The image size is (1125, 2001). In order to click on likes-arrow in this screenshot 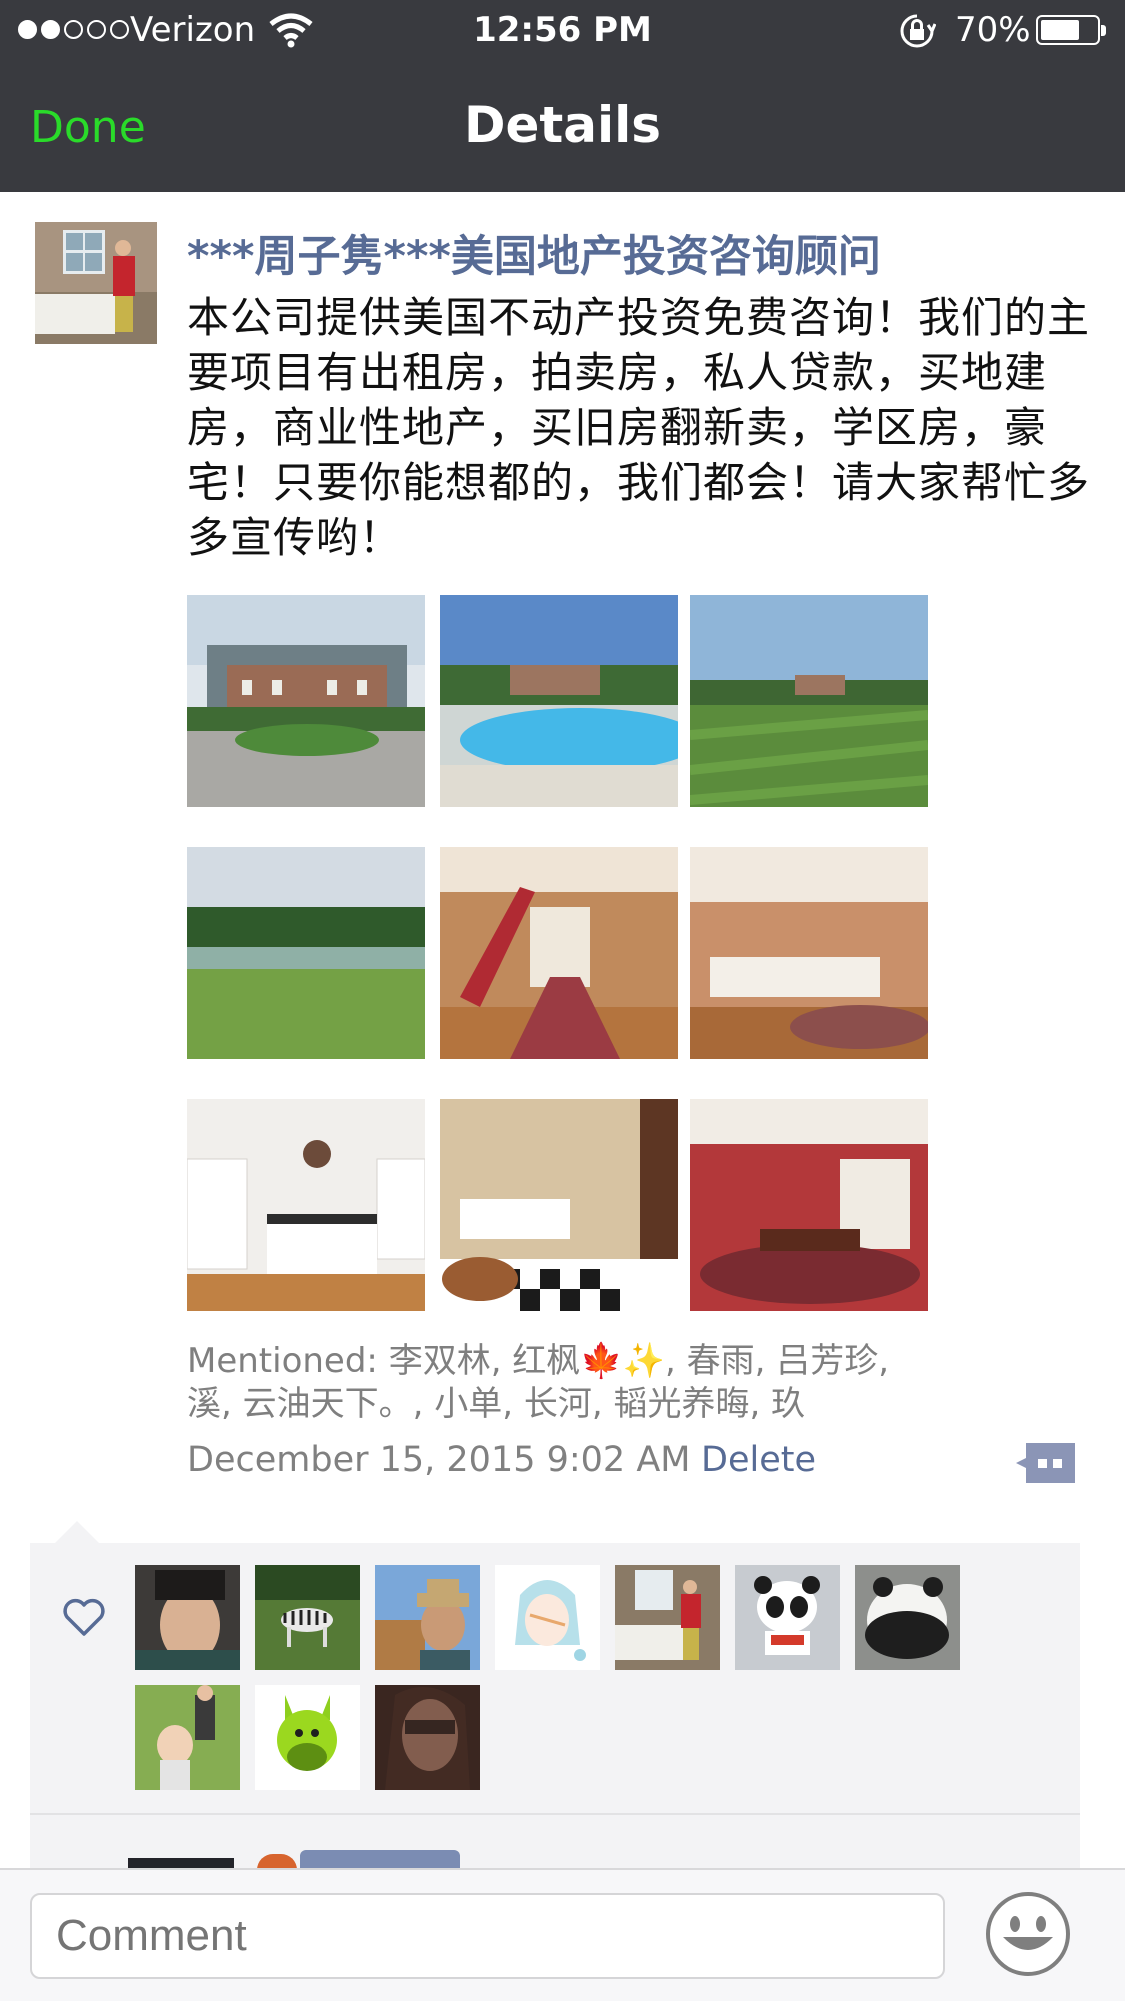, I will do `click(77, 1532)`.